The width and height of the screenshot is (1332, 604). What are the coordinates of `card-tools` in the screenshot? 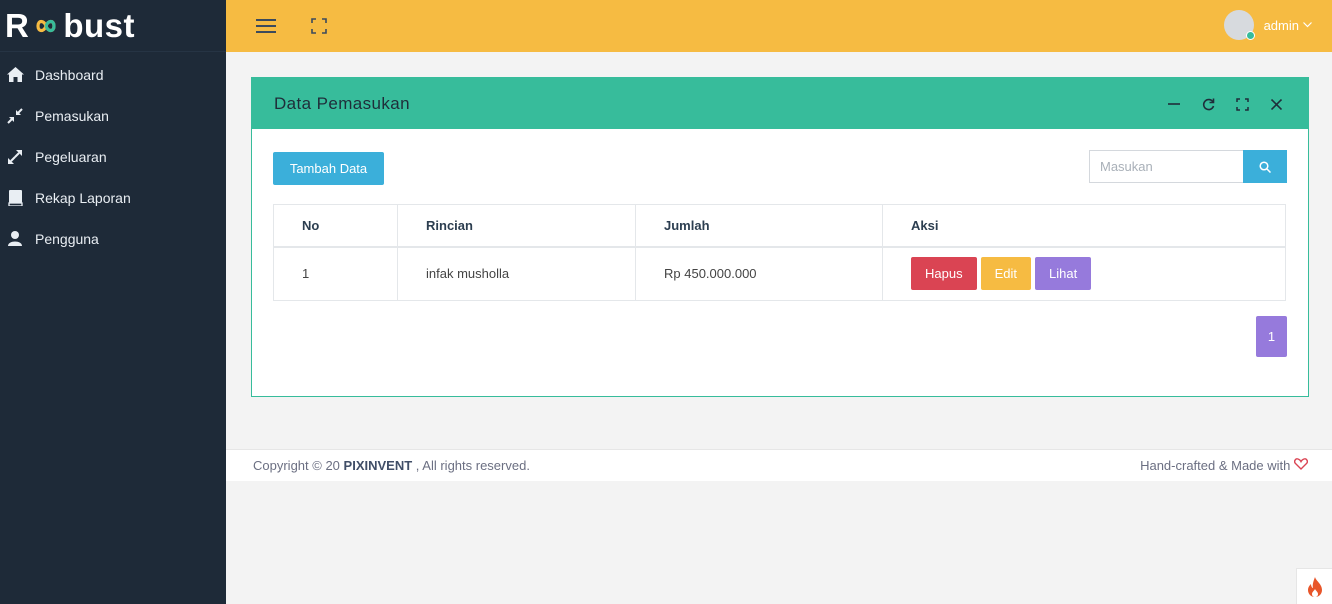 It's located at (1225, 104).